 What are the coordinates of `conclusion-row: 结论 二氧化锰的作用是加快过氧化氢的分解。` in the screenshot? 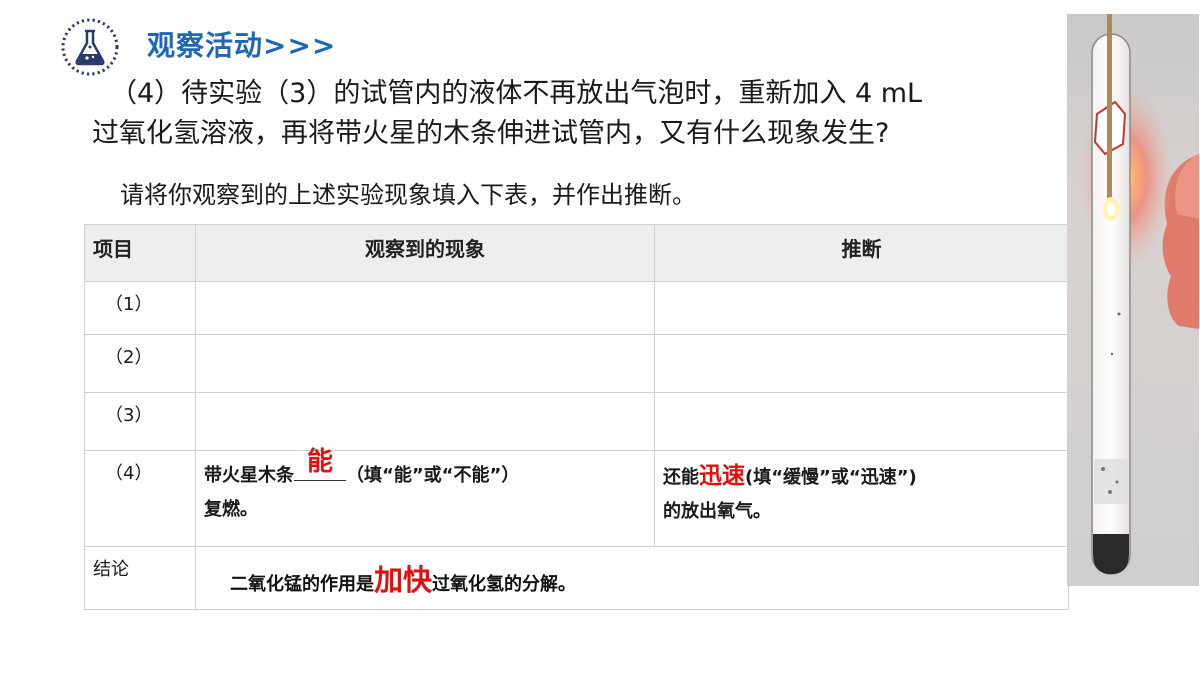 It's located at (576, 578).